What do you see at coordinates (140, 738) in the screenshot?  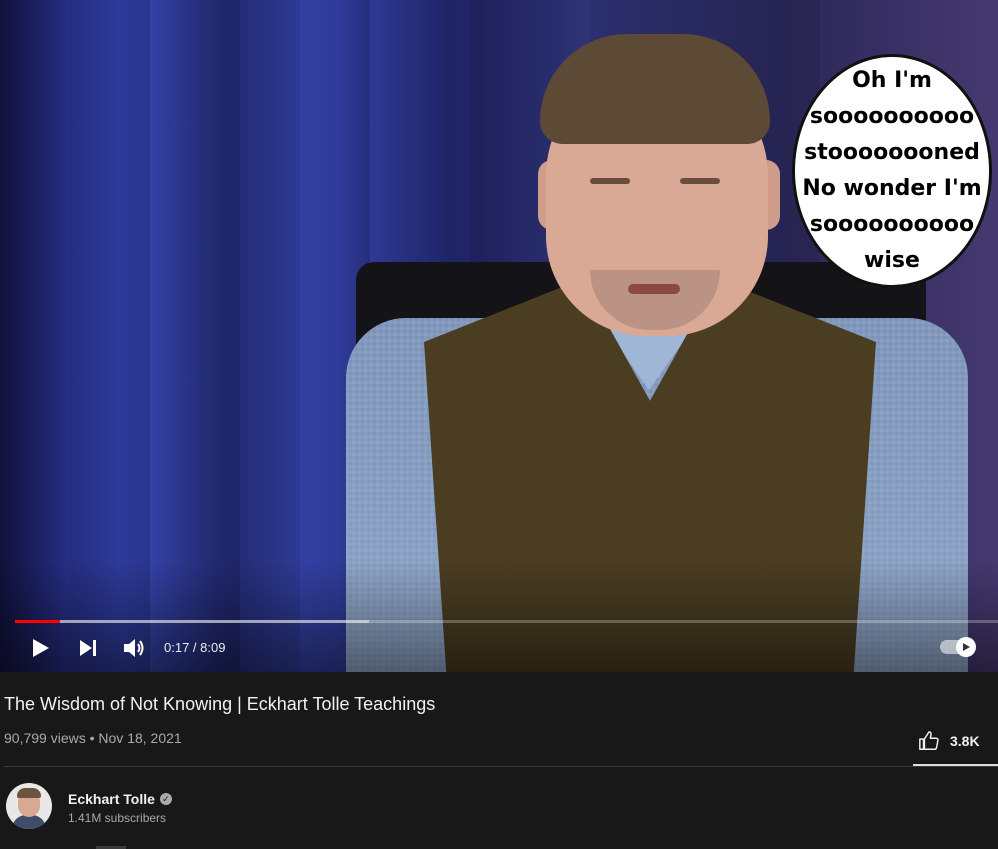 I see `upload-date: Nov 18, 2021` at bounding box center [140, 738].